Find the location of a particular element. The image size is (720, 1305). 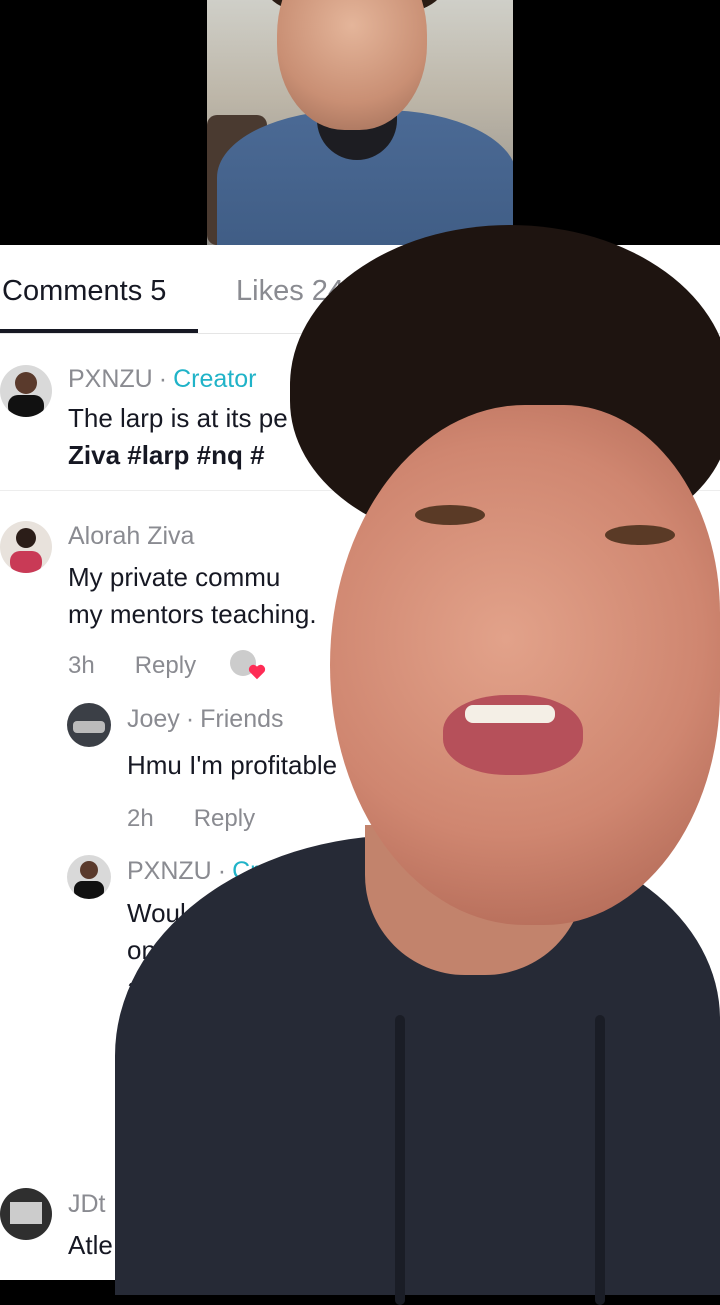

divider is located at coordinates (360, 490).